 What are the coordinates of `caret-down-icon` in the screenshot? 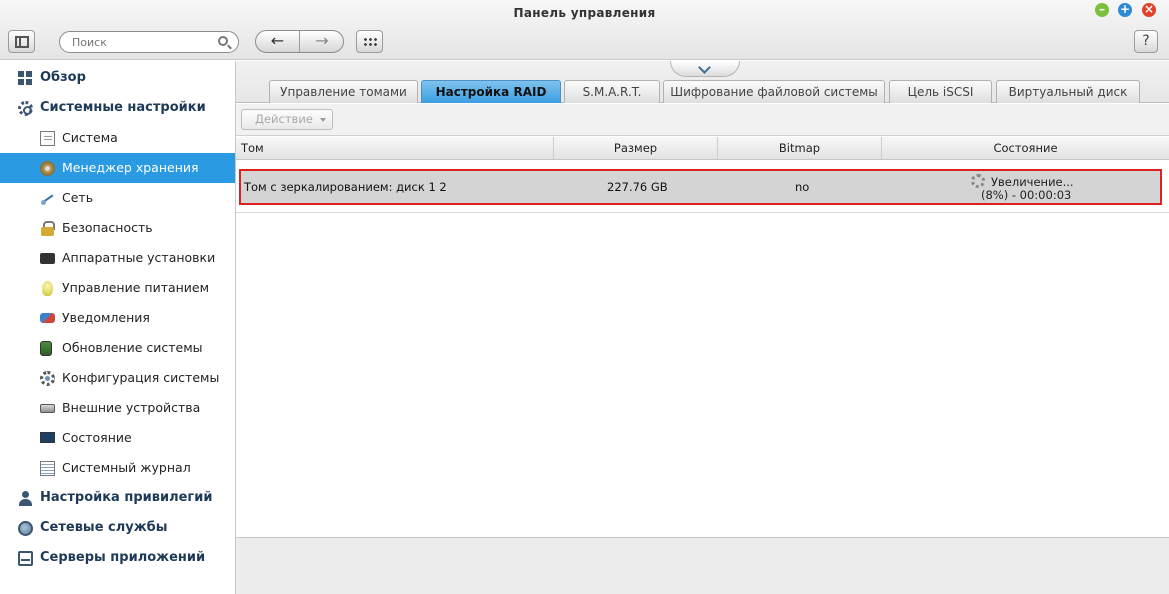 It's located at (323, 120).